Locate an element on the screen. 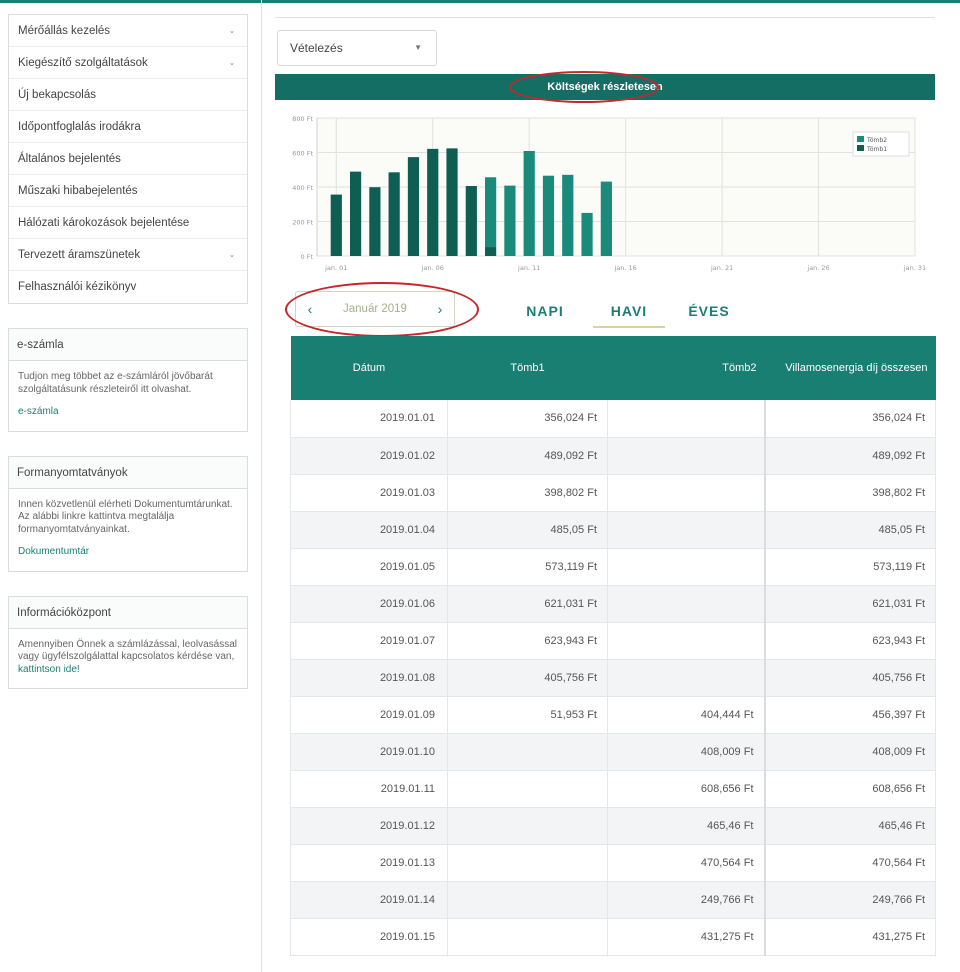  sidebar-divider is located at coordinates (261, 486).